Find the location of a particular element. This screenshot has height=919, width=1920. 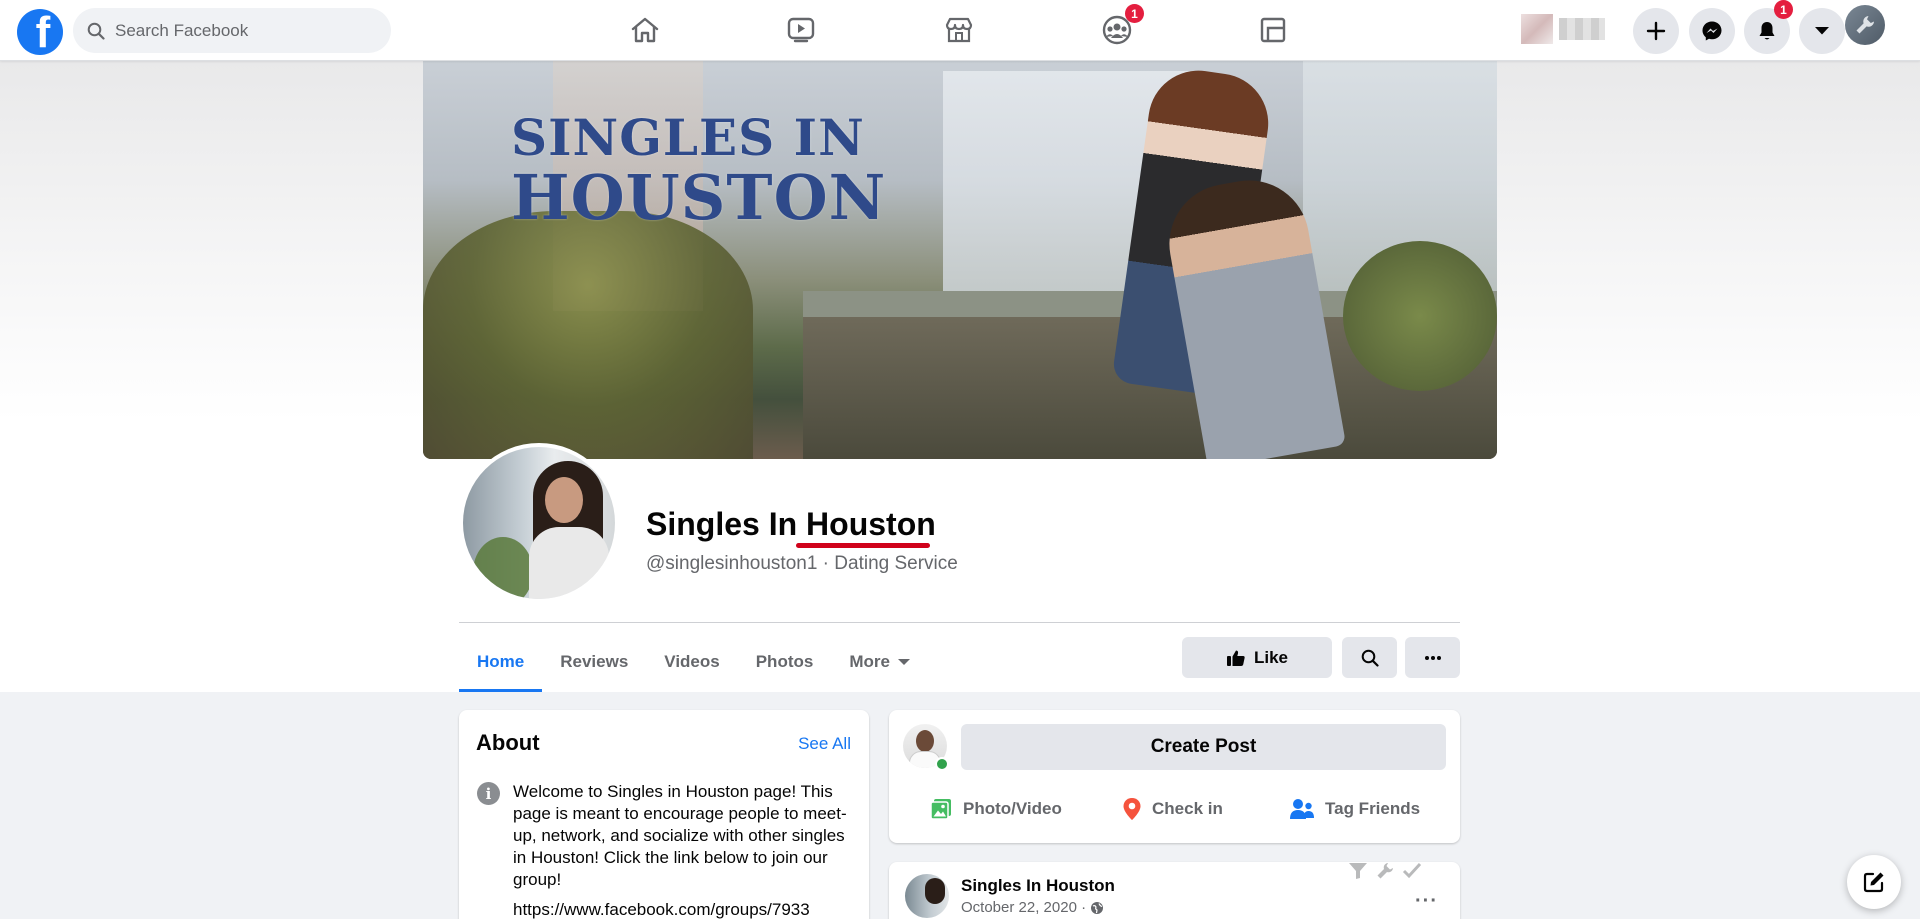

post-date-text: October 22, 2020 · is located at coordinates (1024, 907).